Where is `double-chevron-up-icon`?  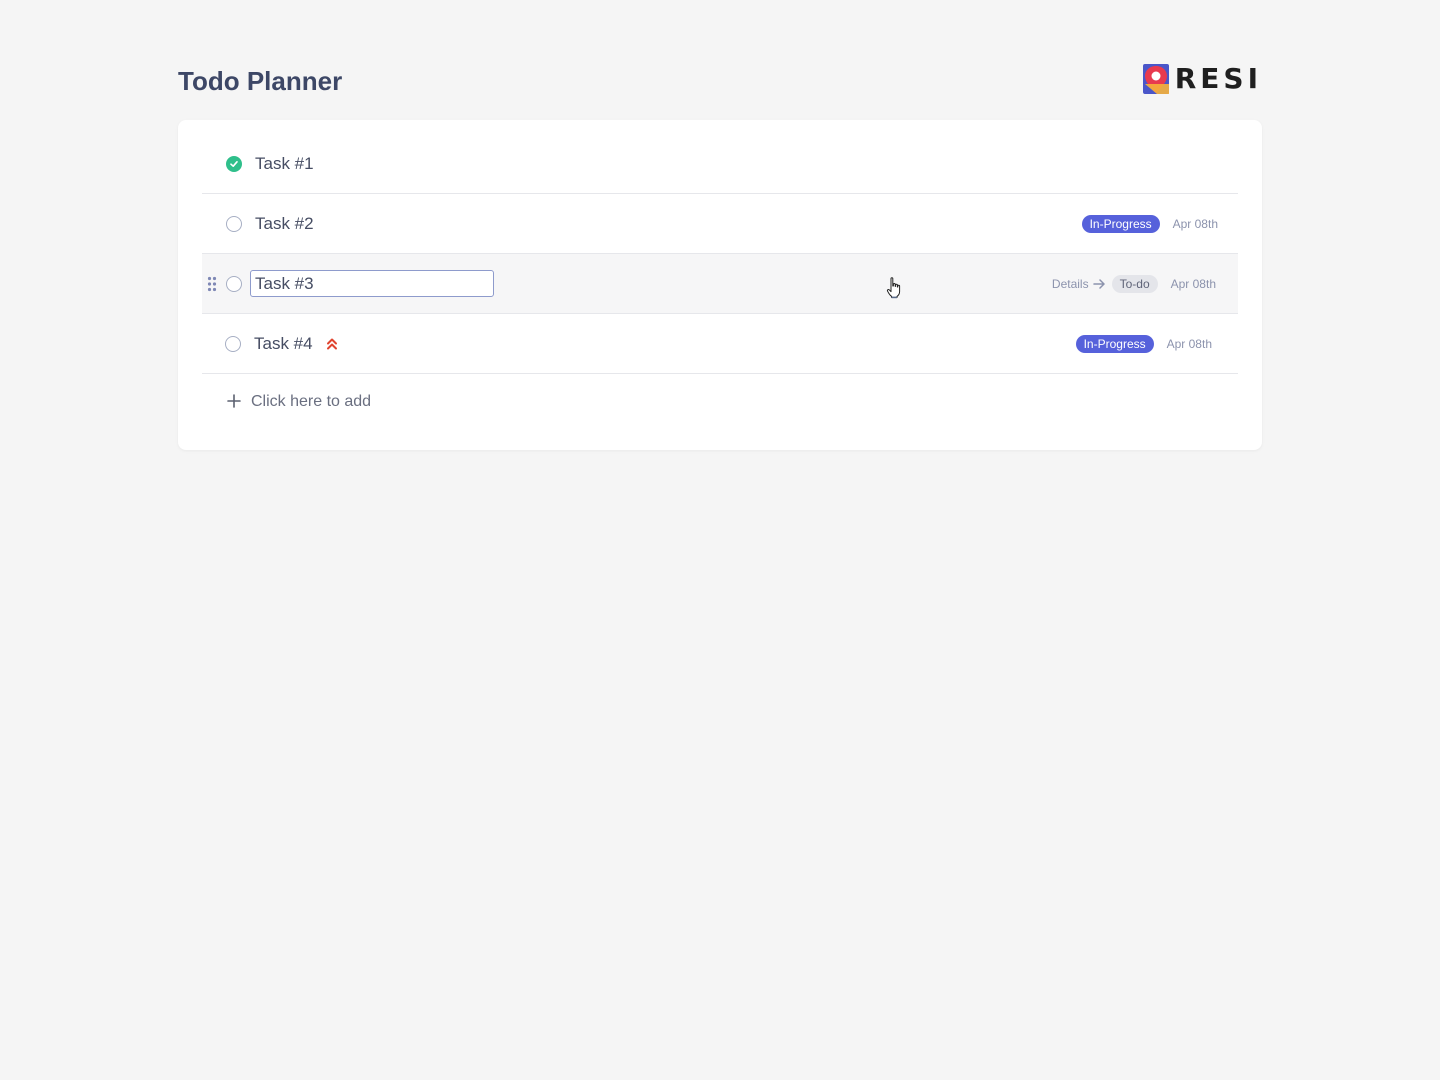
double-chevron-up-icon is located at coordinates (332, 344).